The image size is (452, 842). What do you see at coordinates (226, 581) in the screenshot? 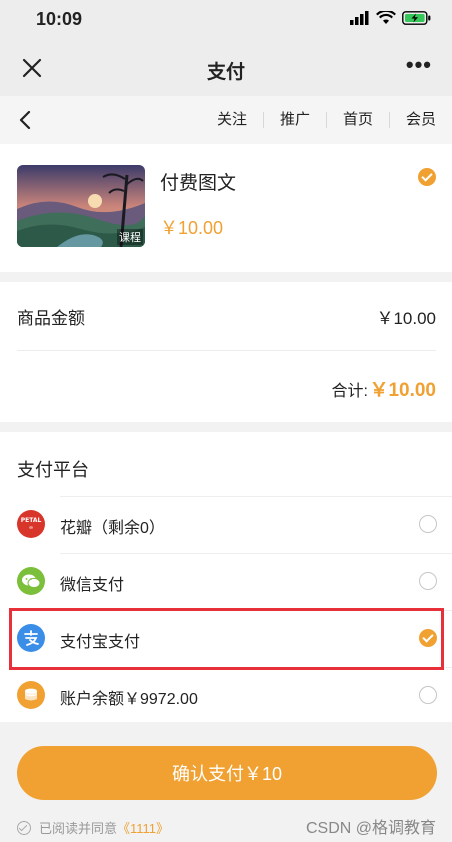
I see `payment-option-wechat: 微信支付` at bounding box center [226, 581].